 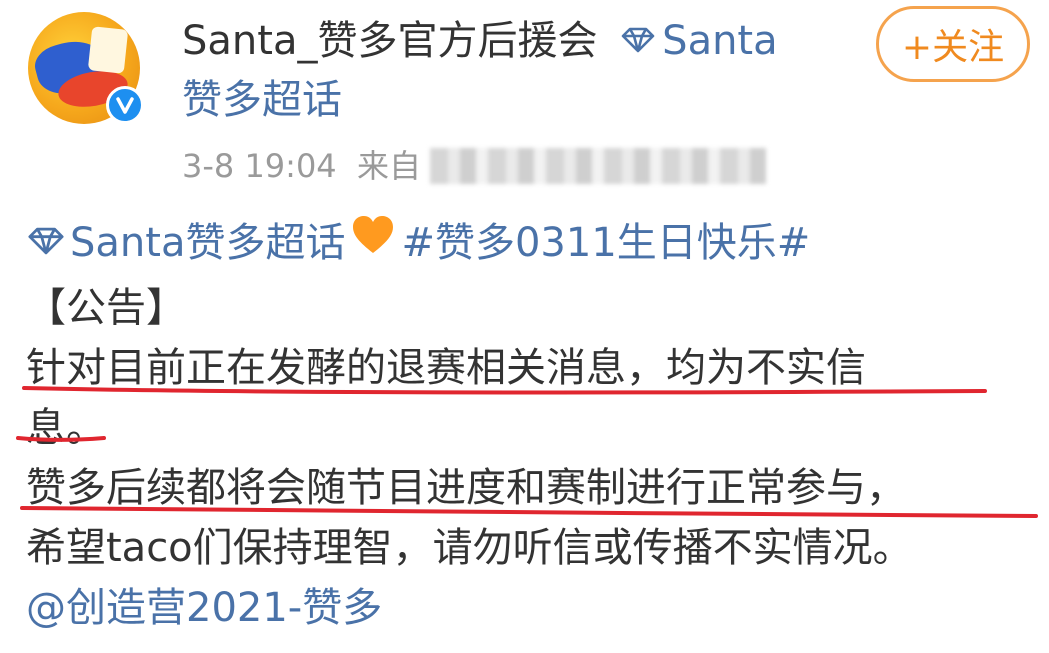 I want to click on source-prefix: 来自, so click(x=389, y=166).